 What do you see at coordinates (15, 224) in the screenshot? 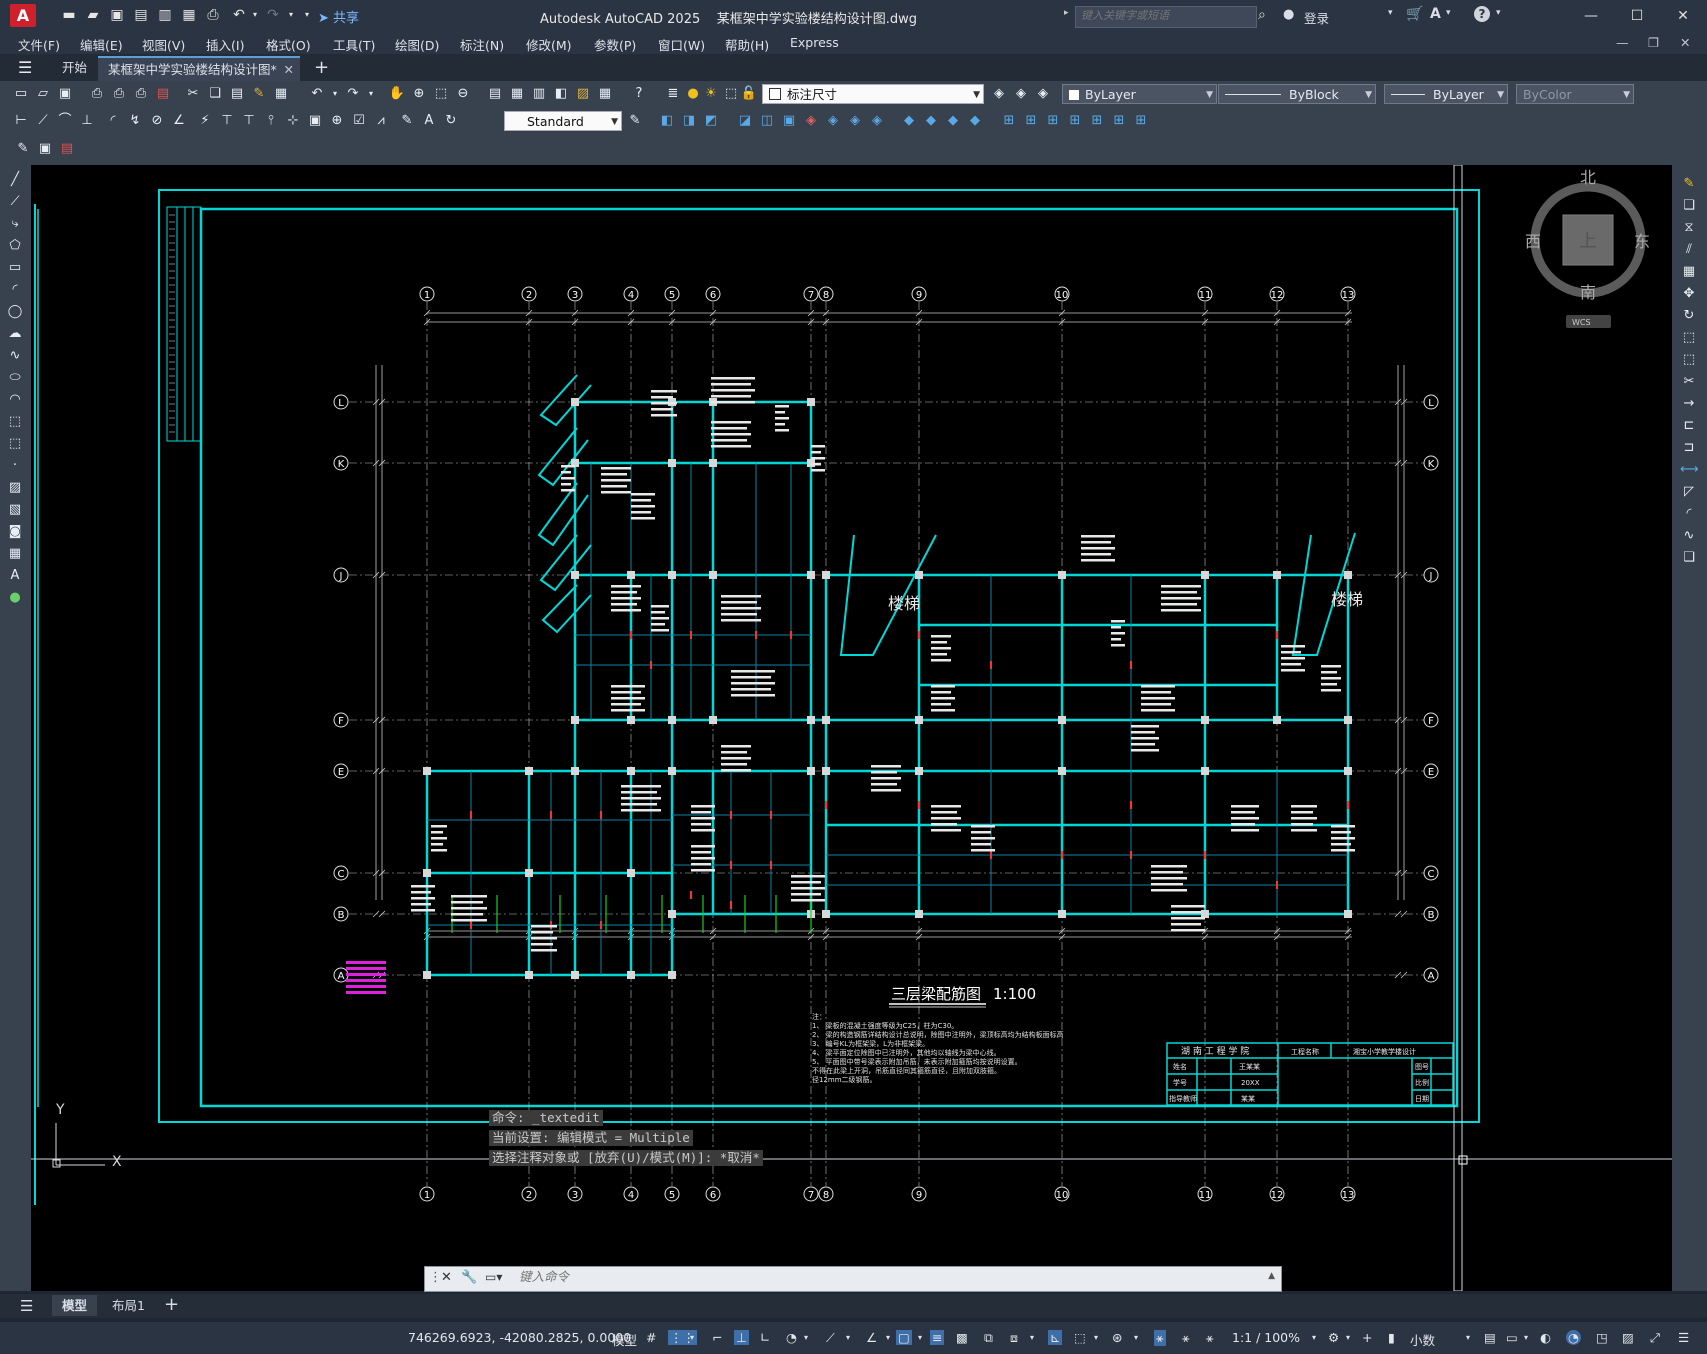
I see `polyline-icon: ⤷` at bounding box center [15, 224].